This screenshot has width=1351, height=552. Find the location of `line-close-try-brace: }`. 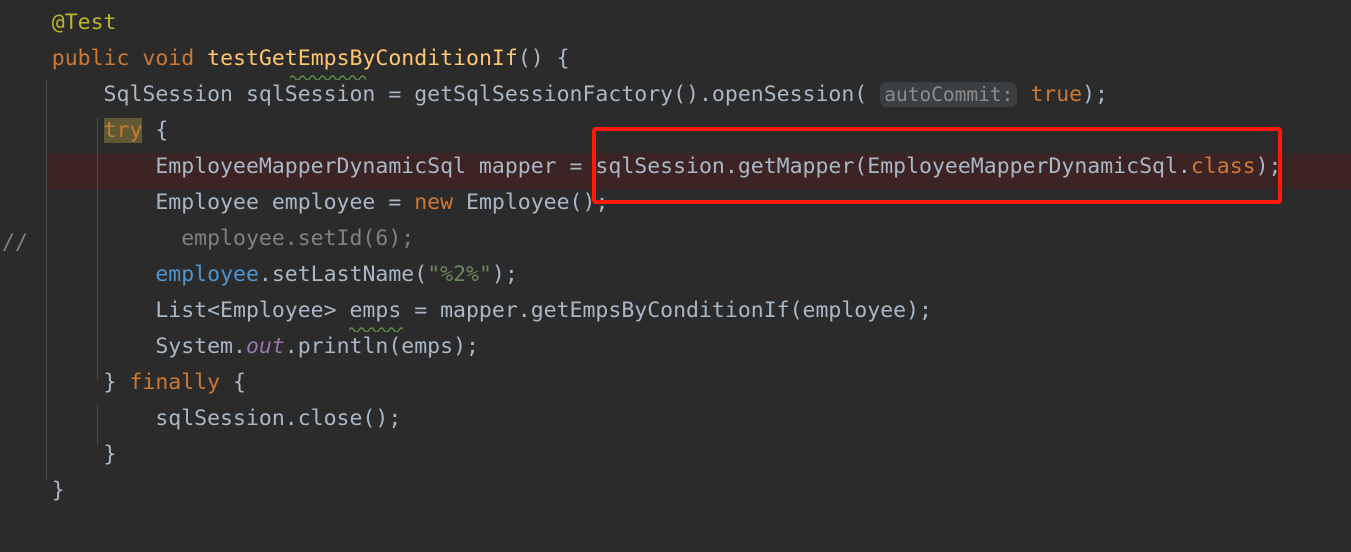

line-close-try-brace: } is located at coordinates (675, 455).